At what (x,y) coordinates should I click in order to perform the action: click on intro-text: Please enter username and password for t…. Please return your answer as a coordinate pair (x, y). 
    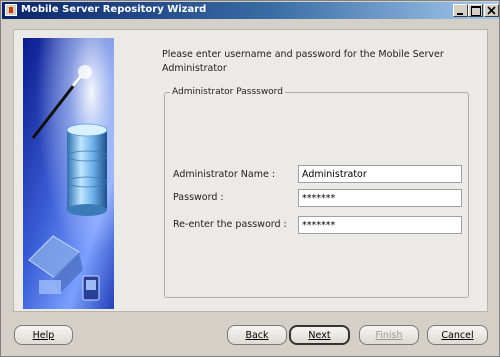
    Looking at the image, I should click on (303, 61).